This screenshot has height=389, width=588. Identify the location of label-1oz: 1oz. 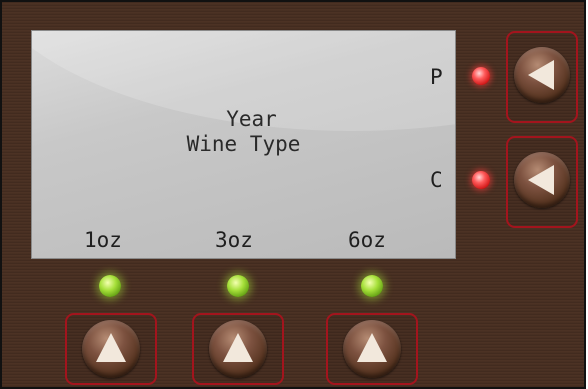
(103, 240).